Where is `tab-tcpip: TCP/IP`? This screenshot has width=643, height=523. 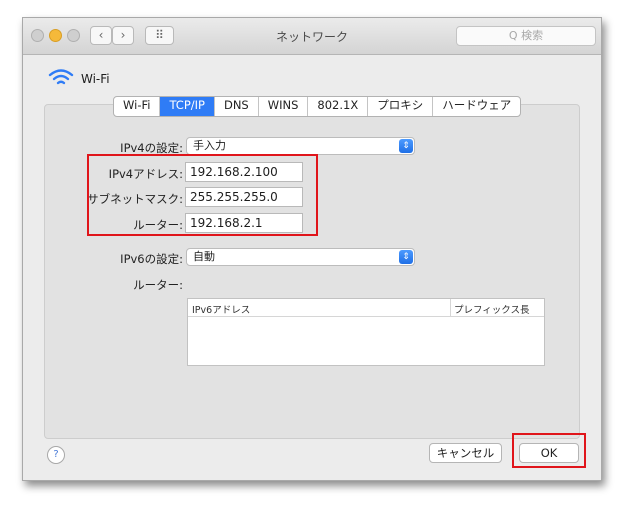 tab-tcpip: TCP/IP is located at coordinates (186, 106).